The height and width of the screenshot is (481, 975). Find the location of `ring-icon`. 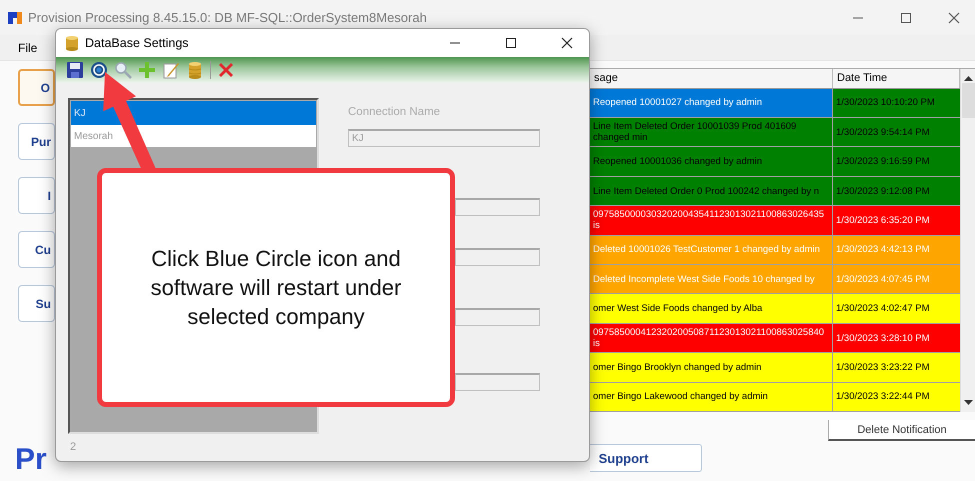

ring-icon is located at coordinates (99, 70).